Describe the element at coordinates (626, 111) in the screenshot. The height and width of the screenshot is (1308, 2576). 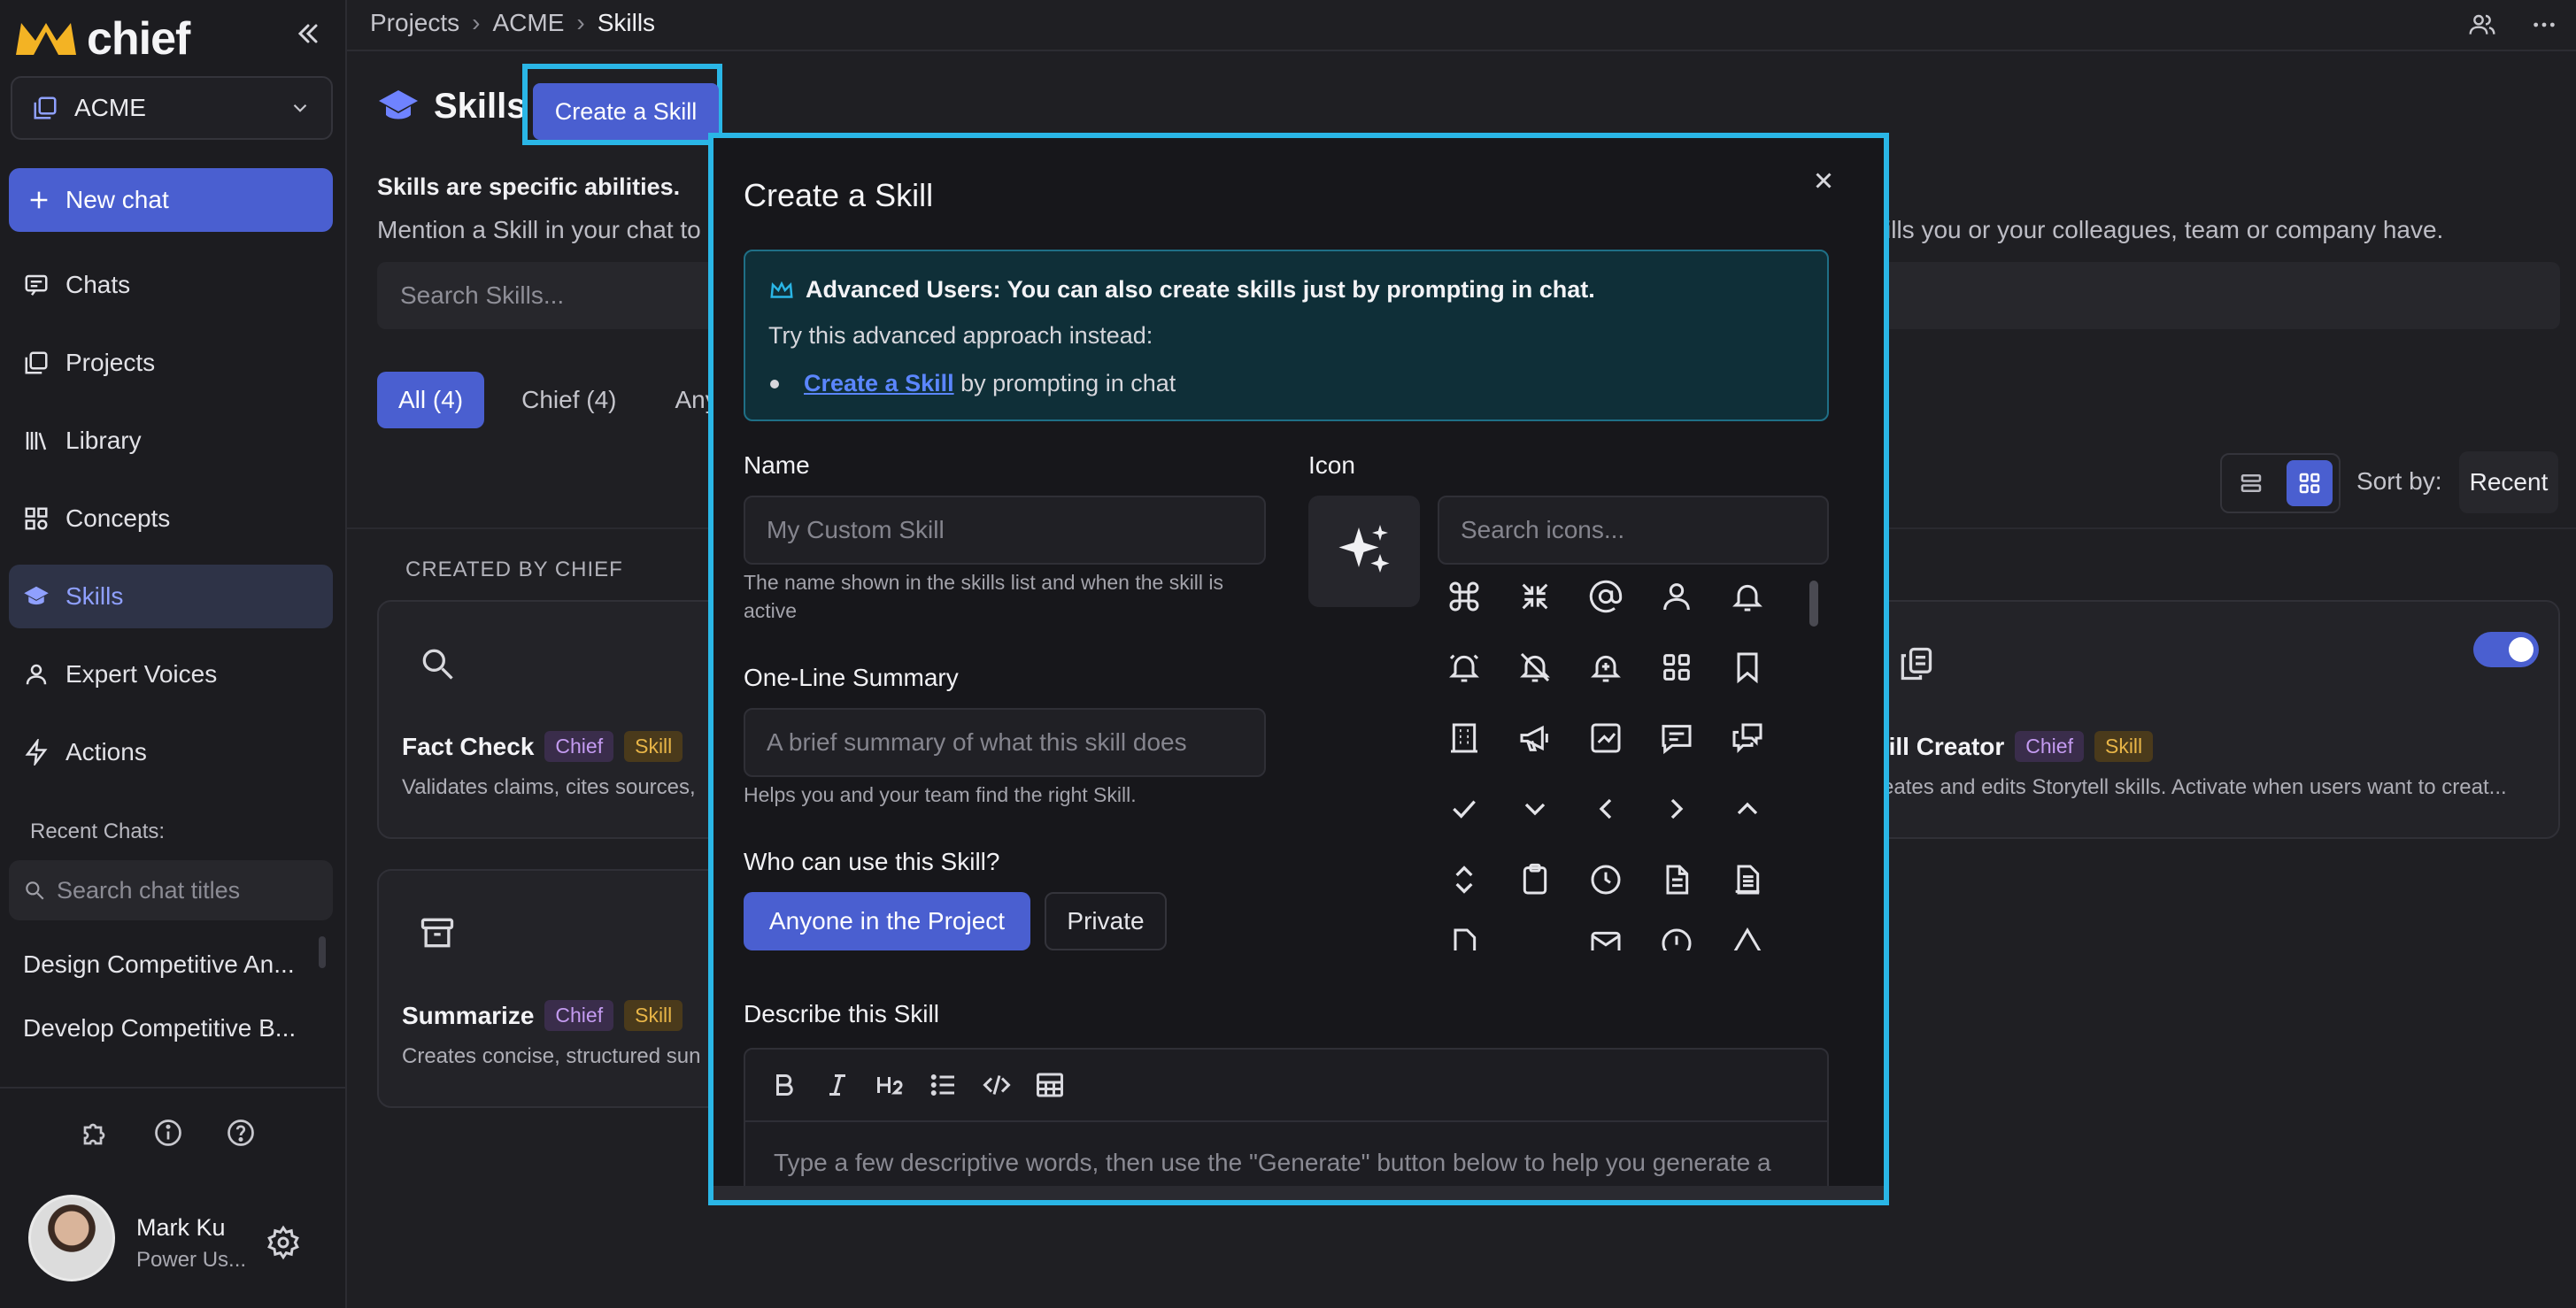
I see `create-skill-button: Create a Skill` at that location.